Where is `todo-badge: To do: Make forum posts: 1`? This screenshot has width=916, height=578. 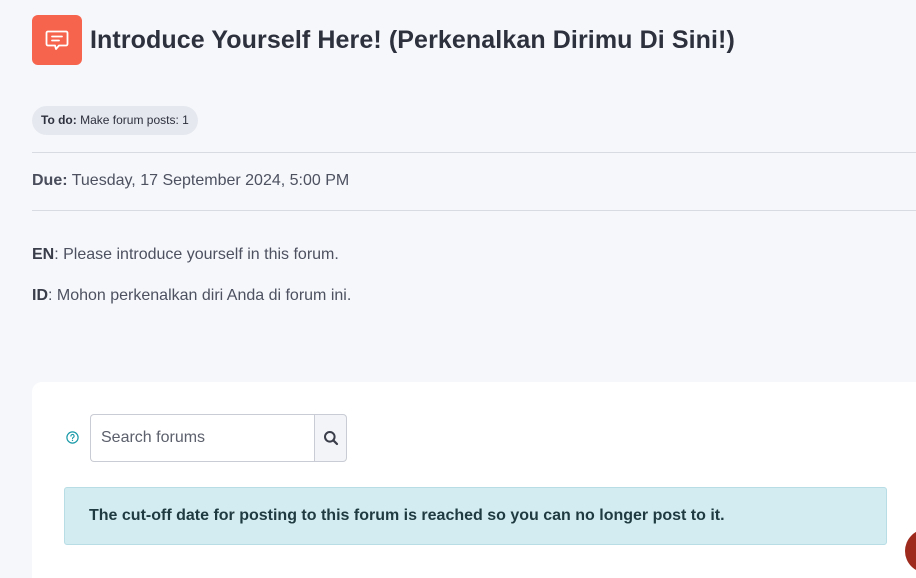 todo-badge: To do: Make forum posts: 1 is located at coordinates (115, 120).